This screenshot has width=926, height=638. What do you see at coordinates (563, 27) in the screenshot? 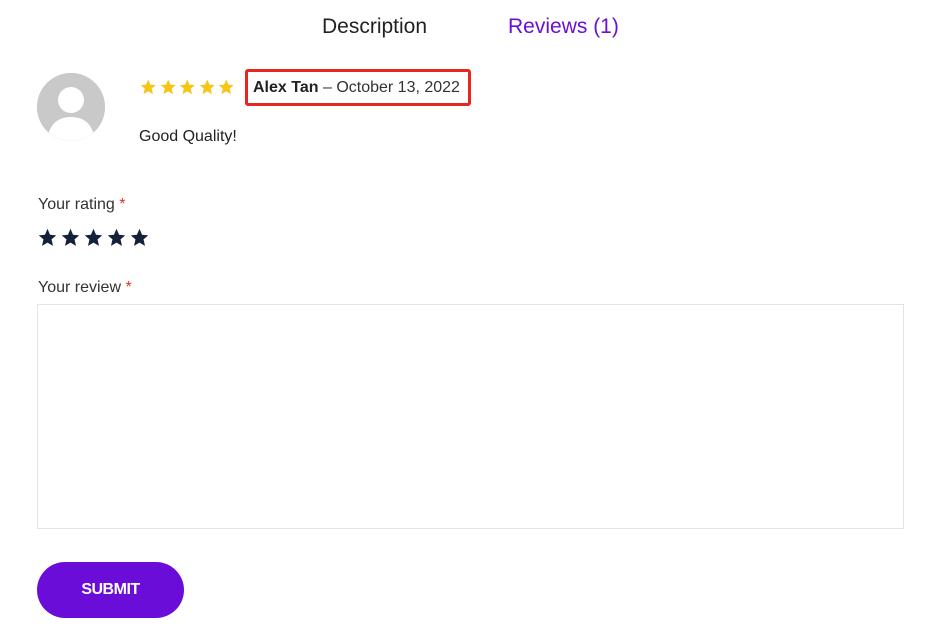
I see `tab-reviews: Reviews (1)` at bounding box center [563, 27].